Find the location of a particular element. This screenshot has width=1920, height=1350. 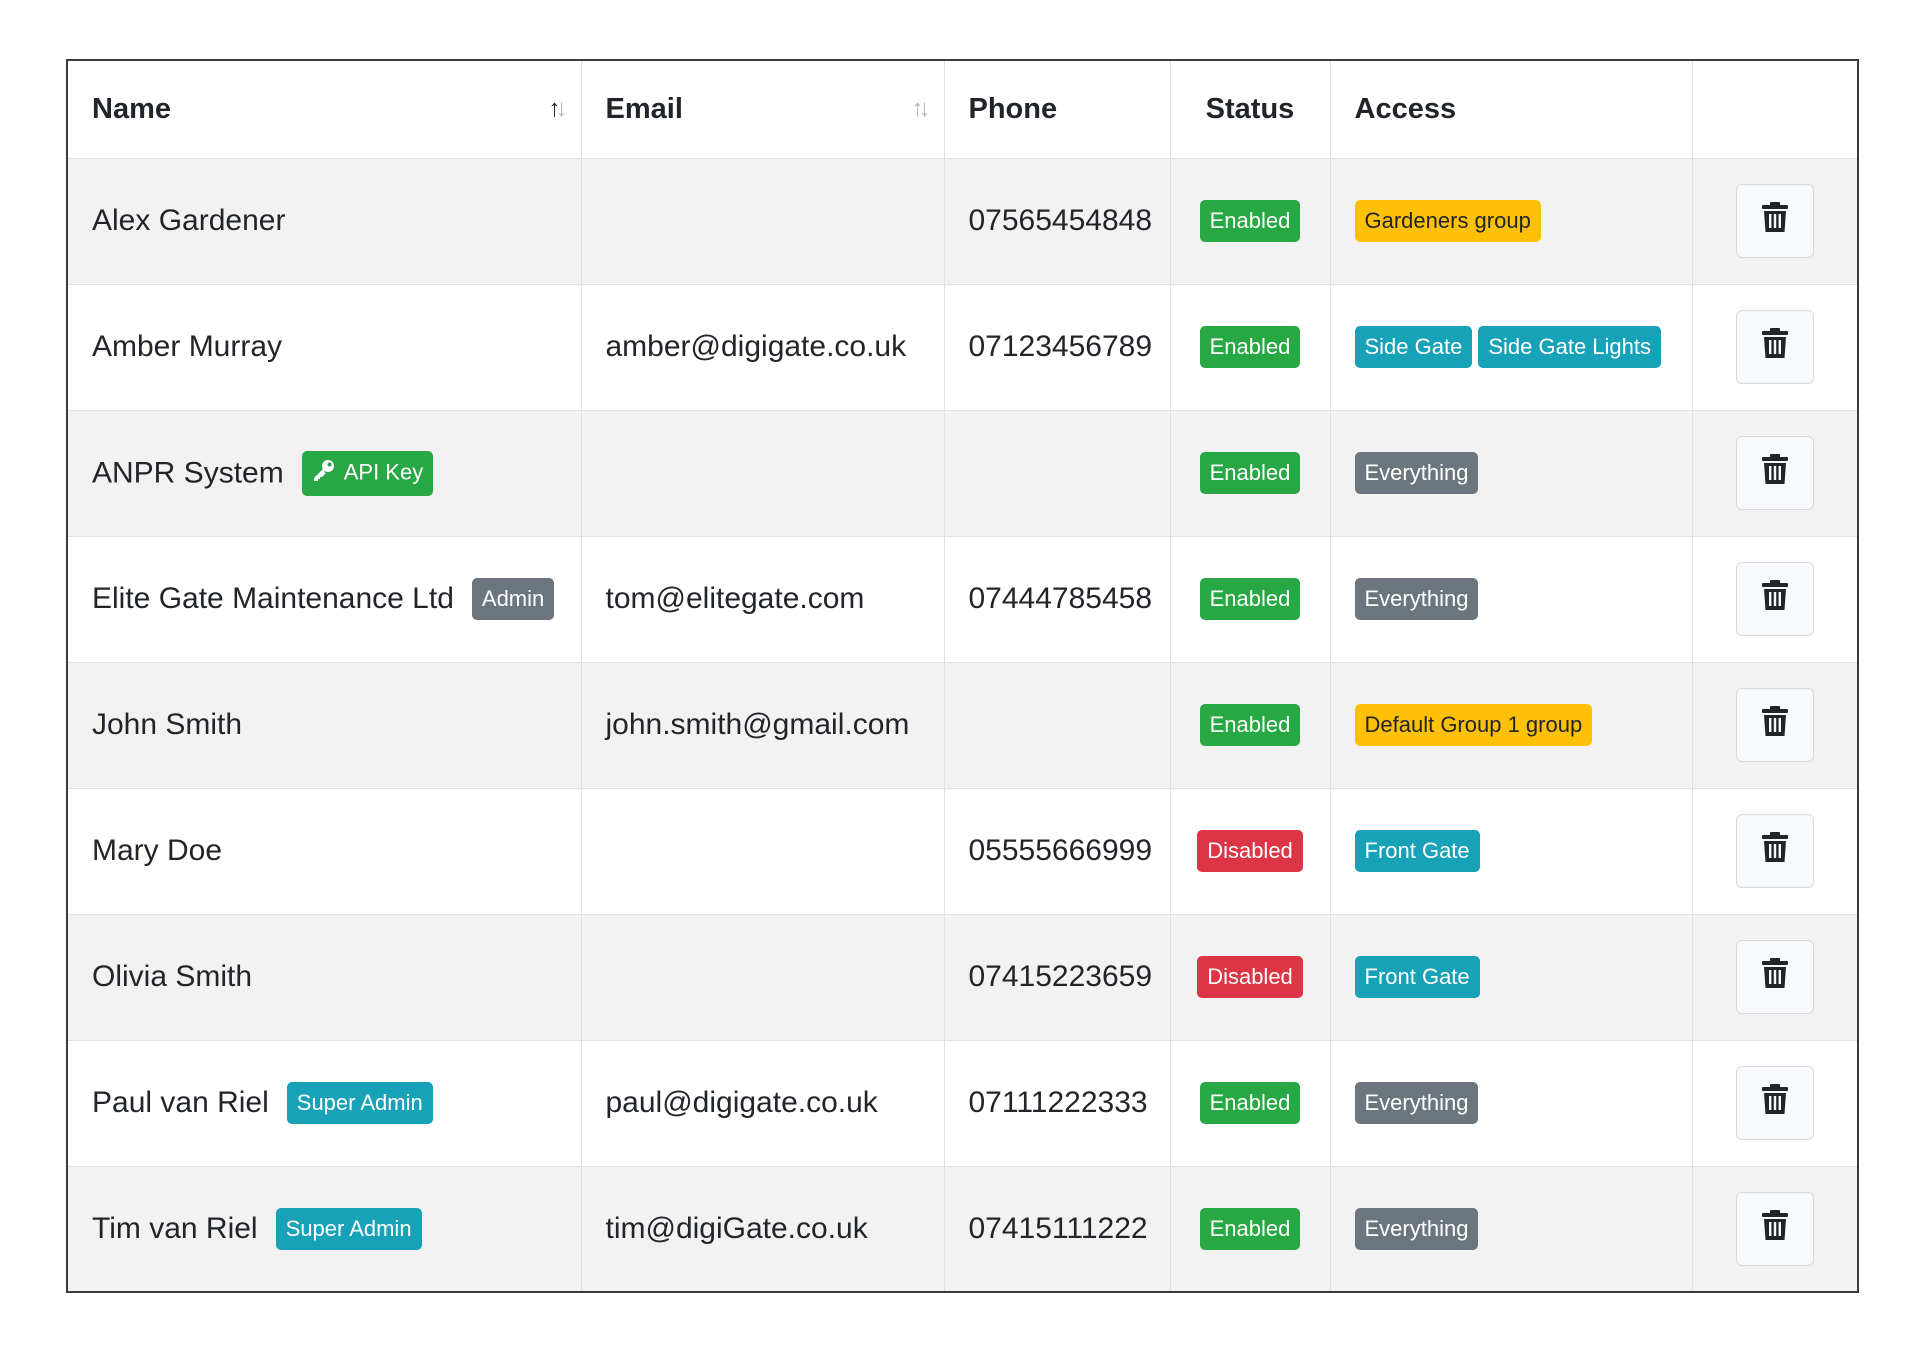

column-header-actions is located at coordinates (1774, 110).